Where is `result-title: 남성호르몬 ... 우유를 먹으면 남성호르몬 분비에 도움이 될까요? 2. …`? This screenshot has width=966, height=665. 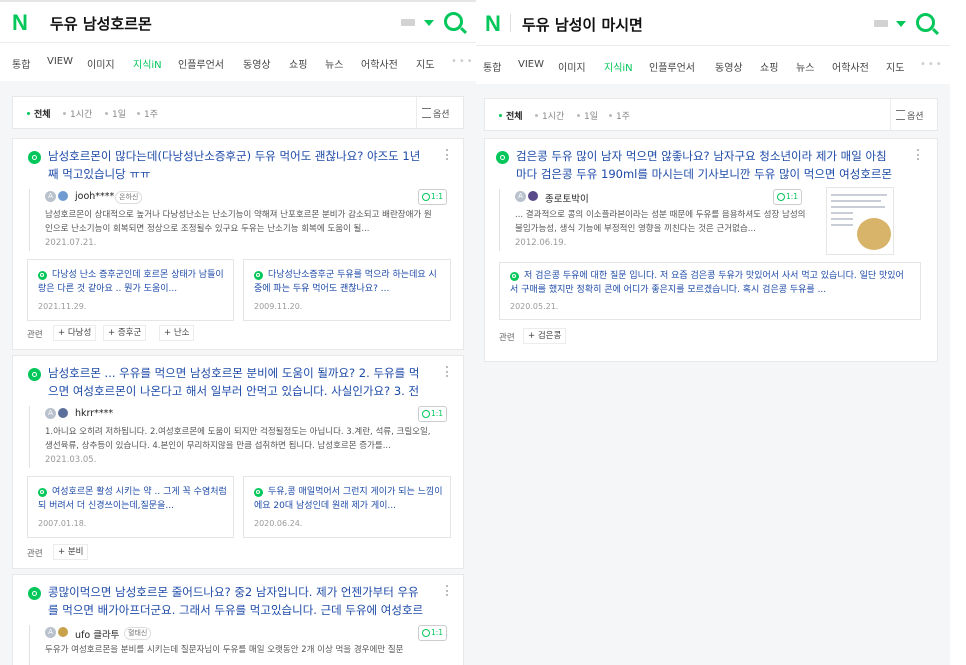
result-title: 남성호르몬 ... 우유를 먹으면 남성호르몬 분비에 도움이 될까요? 2. … is located at coordinates (237, 382).